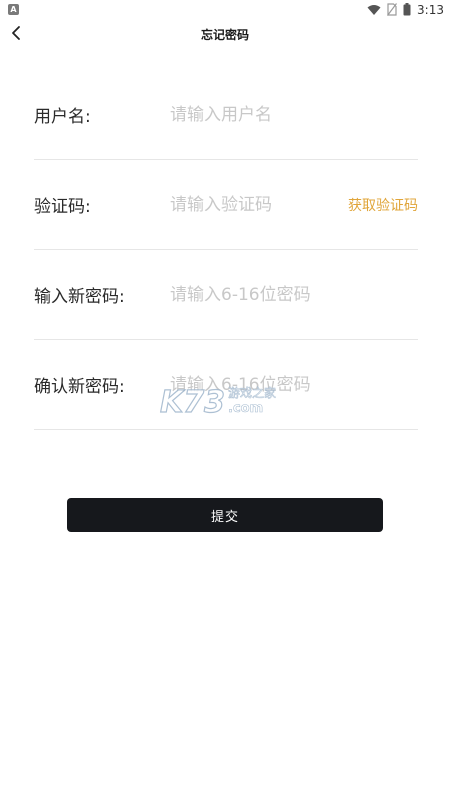  I want to click on username-input, so click(294, 114).